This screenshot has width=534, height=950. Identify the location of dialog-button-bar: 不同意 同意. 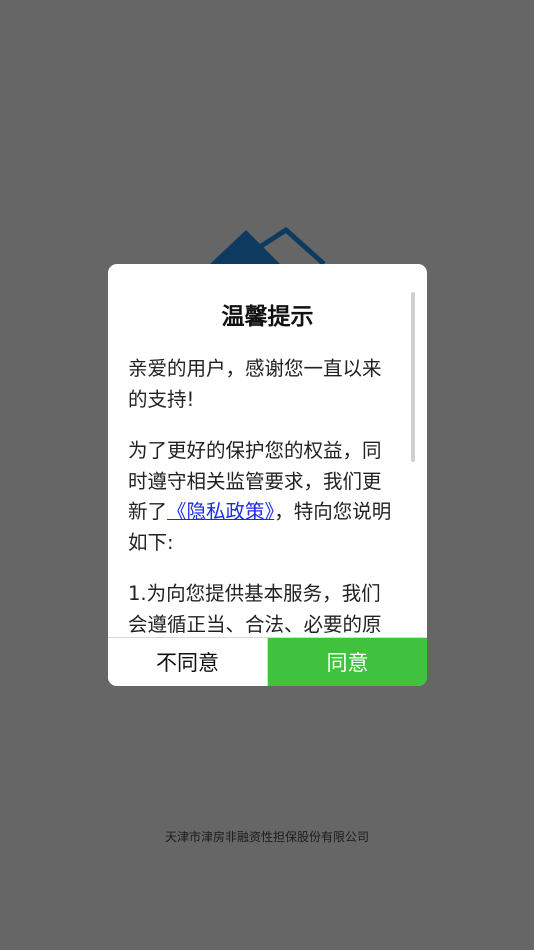
(267, 661).